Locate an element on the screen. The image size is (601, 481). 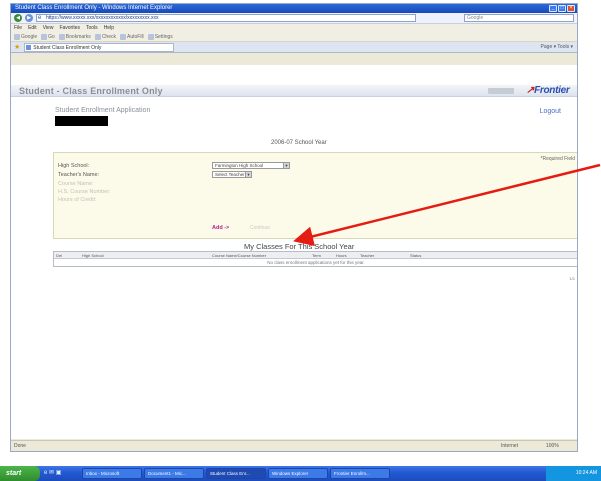
status-text: Done is located at coordinates (20, 446).